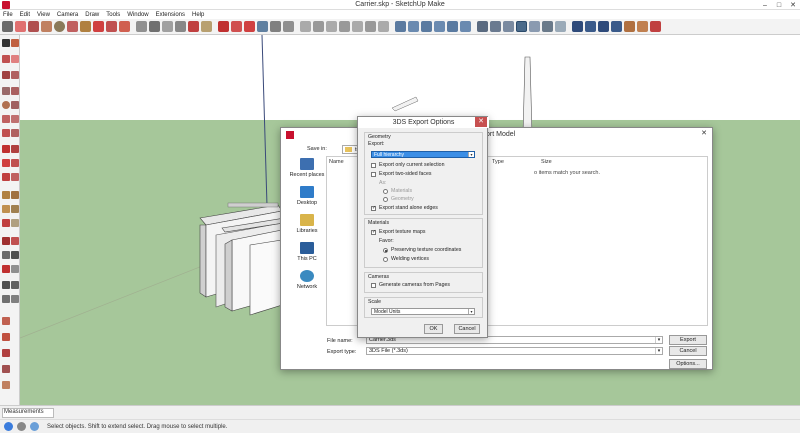 The image size is (800, 433). I want to click on protractor-icon, so click(6, 209).